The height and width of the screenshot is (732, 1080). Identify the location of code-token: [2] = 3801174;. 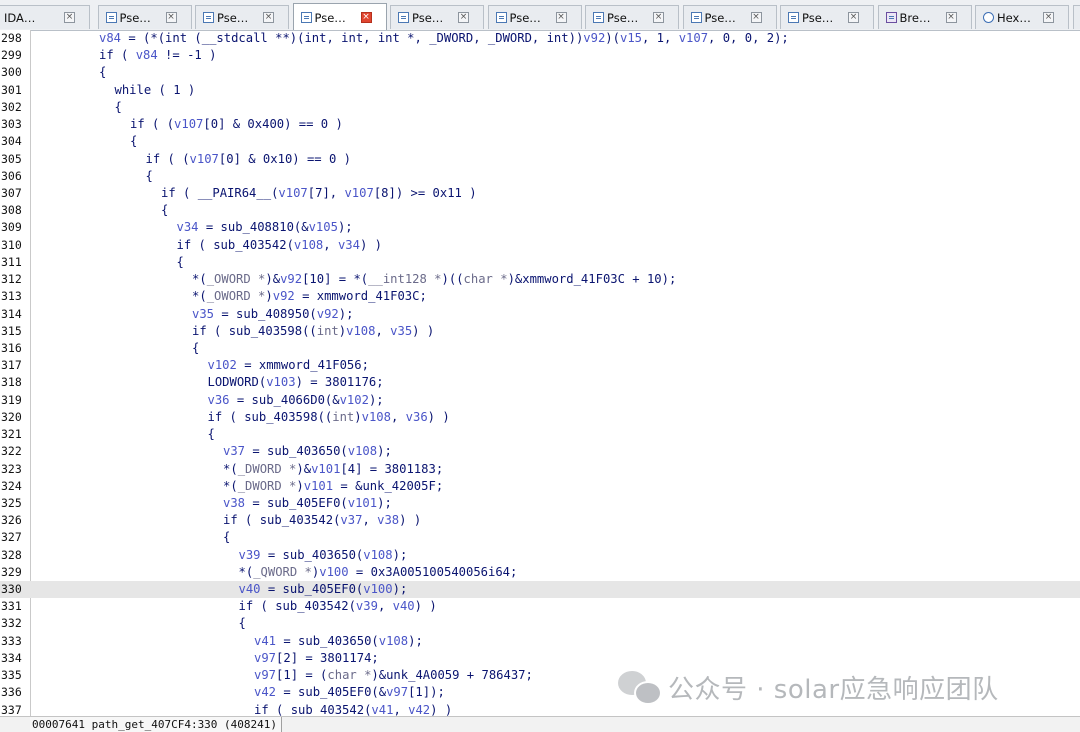
(327, 658).